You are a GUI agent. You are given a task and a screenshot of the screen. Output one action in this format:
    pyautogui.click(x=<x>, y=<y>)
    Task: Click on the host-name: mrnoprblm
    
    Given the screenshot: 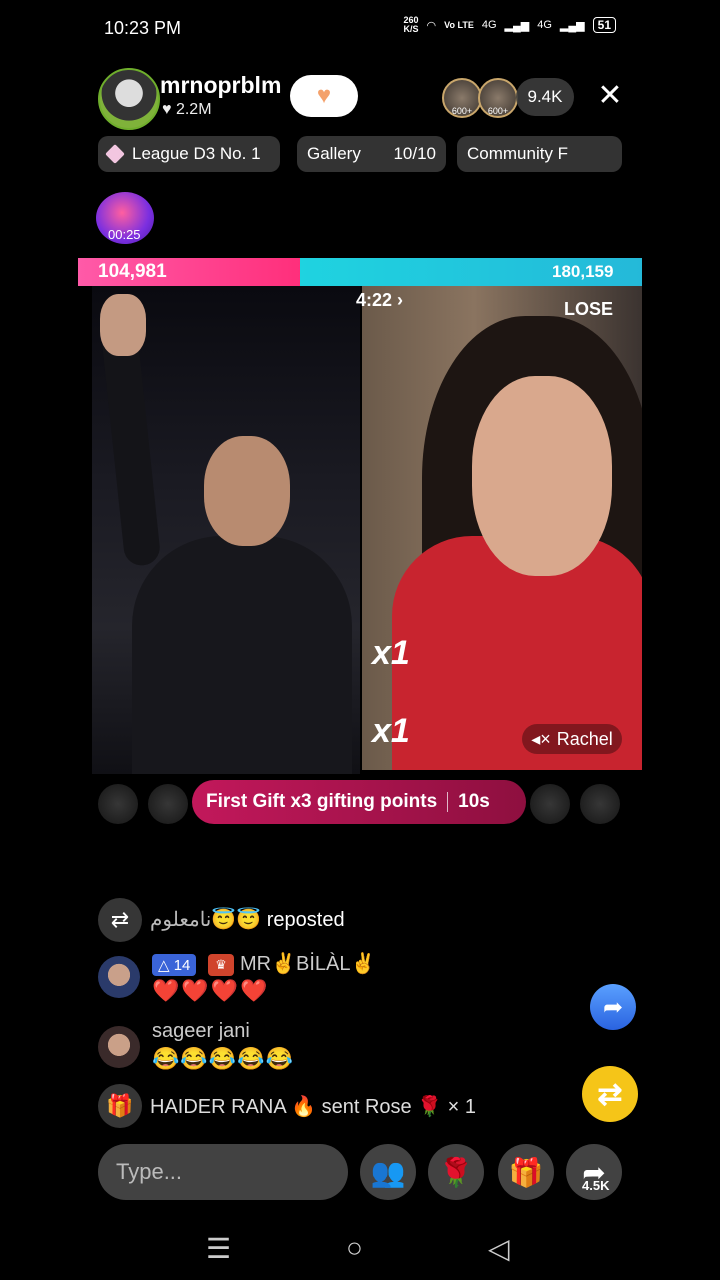 What is the action you would take?
    pyautogui.click(x=220, y=85)
    